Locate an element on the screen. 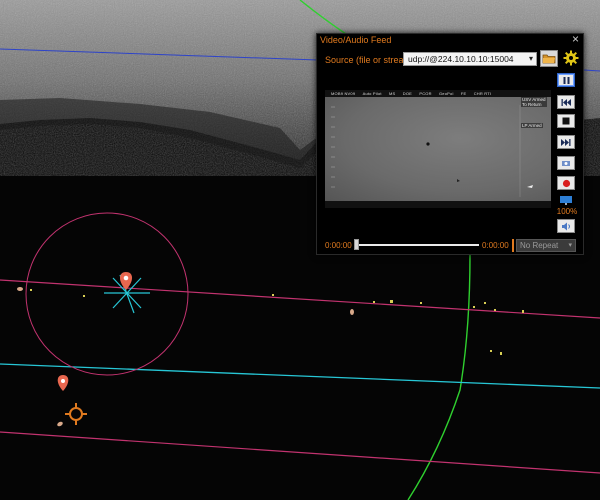  range-ring is located at coordinates (107, 294).